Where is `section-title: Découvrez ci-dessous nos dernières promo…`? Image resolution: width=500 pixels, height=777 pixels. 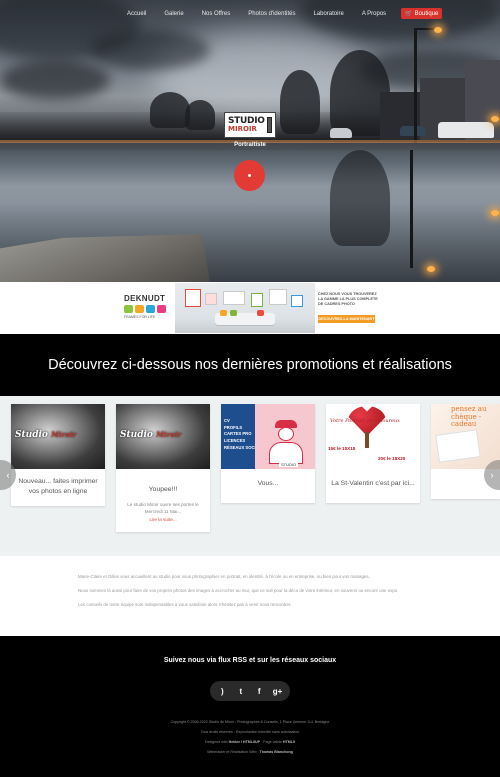 section-title: Découvrez ci-dessous nos dernières promo… is located at coordinates (250, 365).